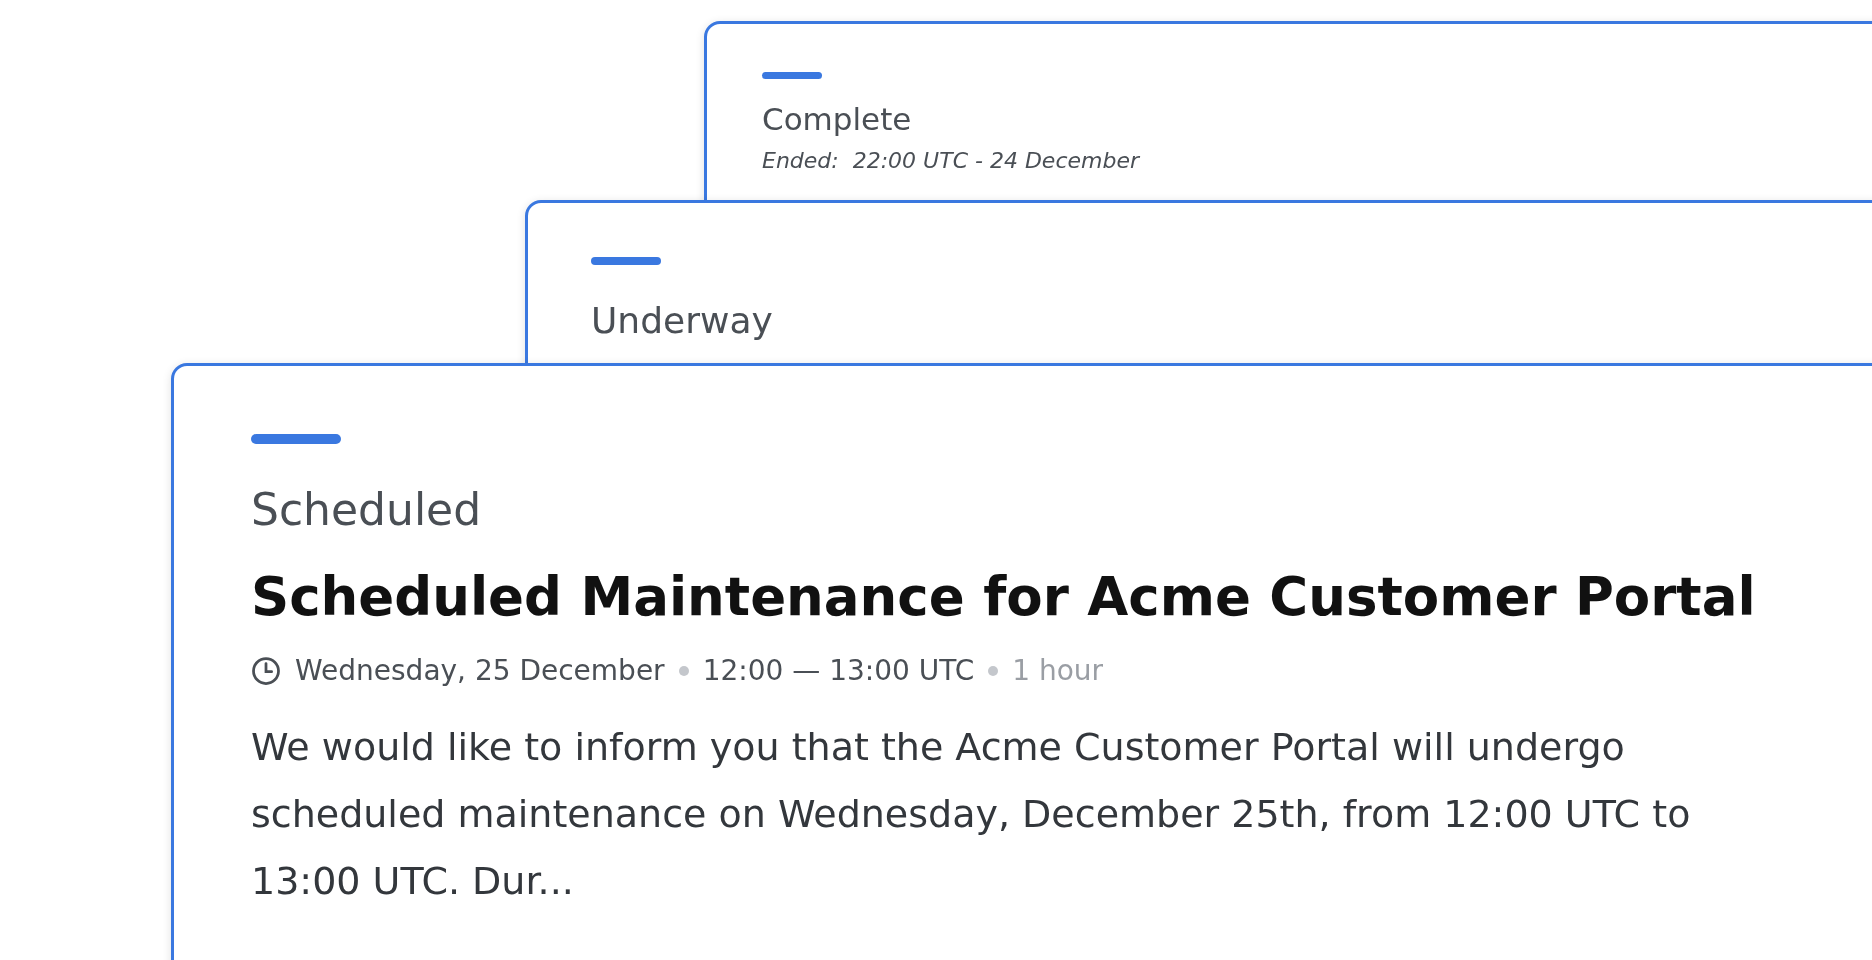 Image resolution: width=1872 pixels, height=960 pixels. What do you see at coordinates (367, 510) in the screenshot?
I see `status-label: Scheduled` at bounding box center [367, 510].